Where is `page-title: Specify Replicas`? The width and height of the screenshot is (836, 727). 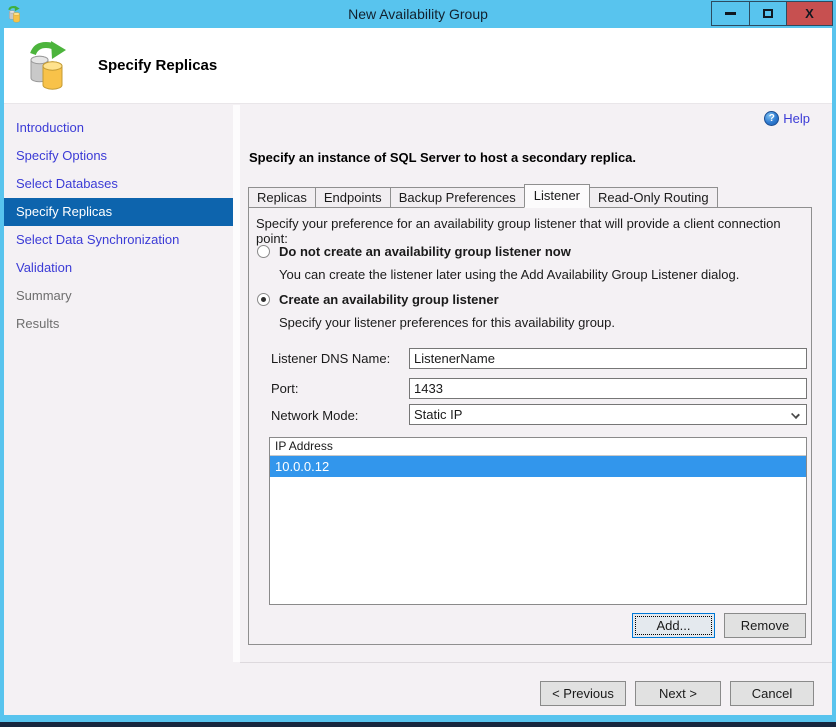 page-title: Specify Replicas is located at coordinates (158, 65).